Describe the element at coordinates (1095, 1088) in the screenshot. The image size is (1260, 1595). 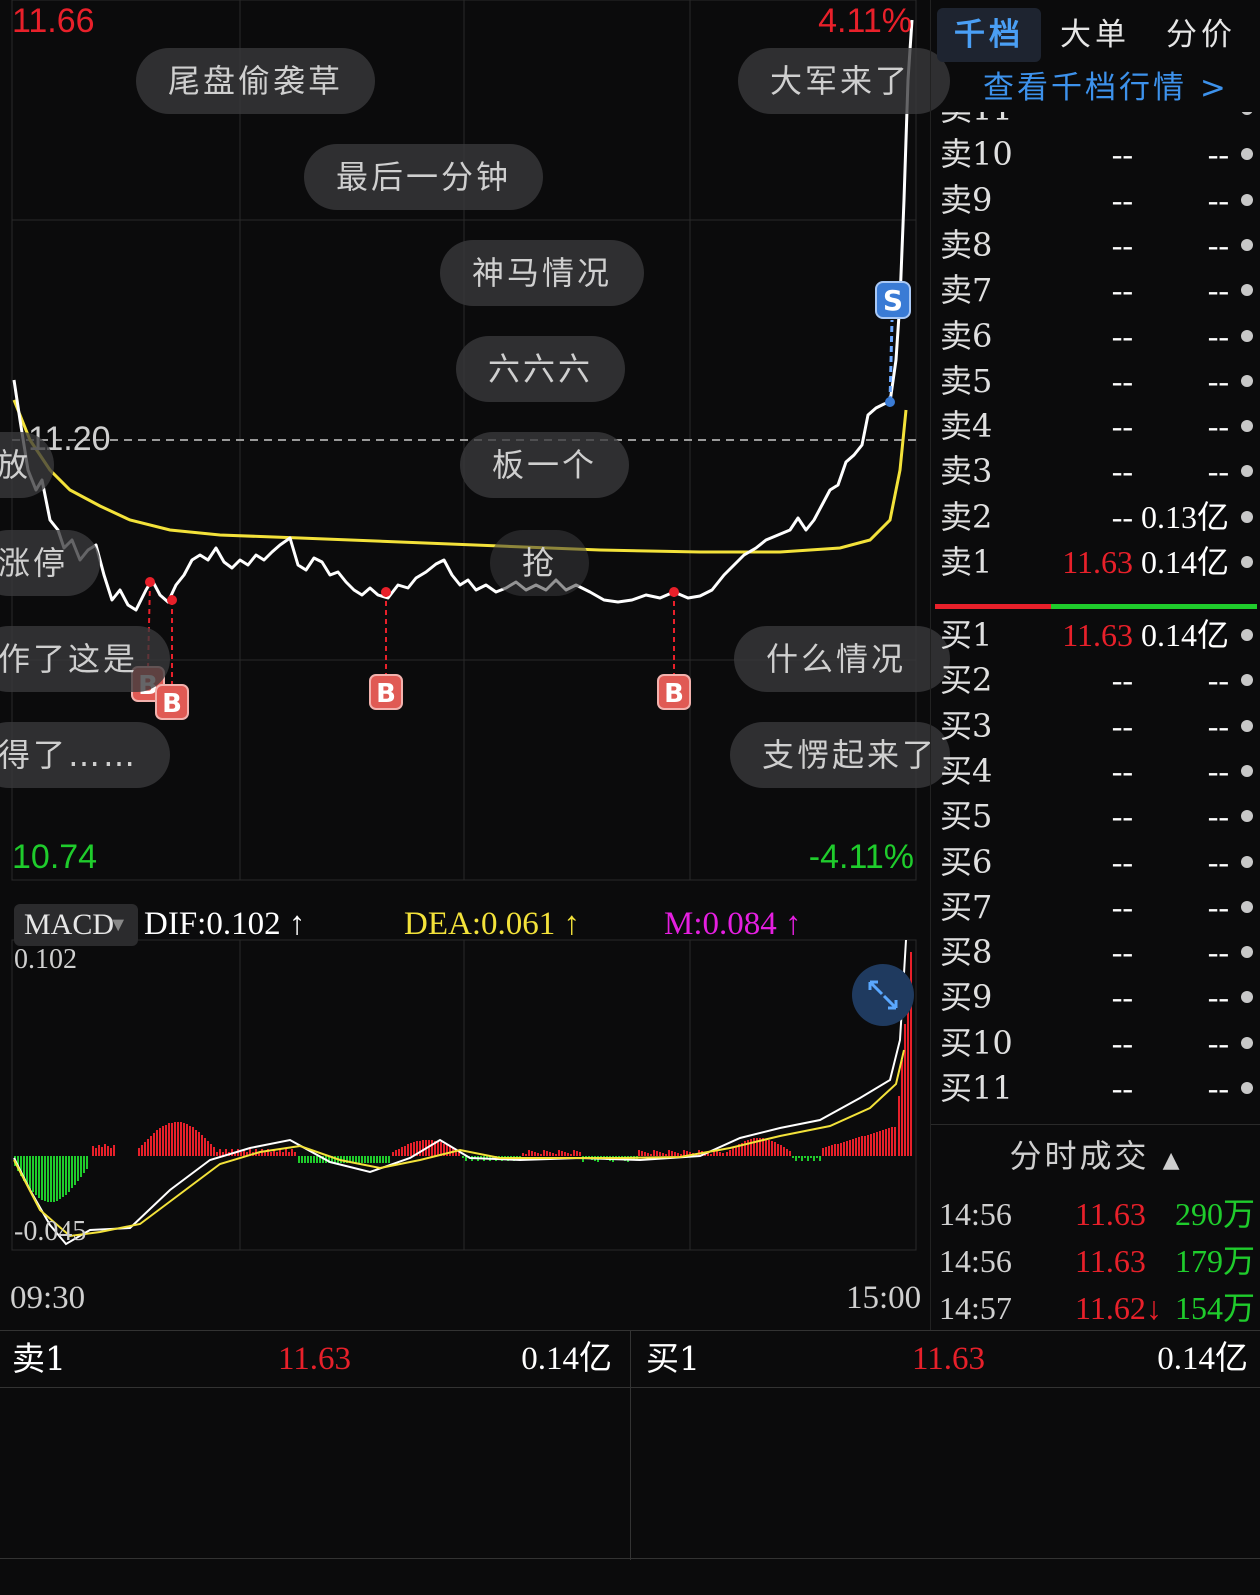
I see `bid-row: 买11 -- --` at that location.